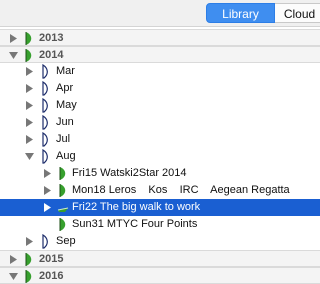  Describe the element at coordinates (240, 13) in the screenshot. I see `library-tab: Library` at that location.